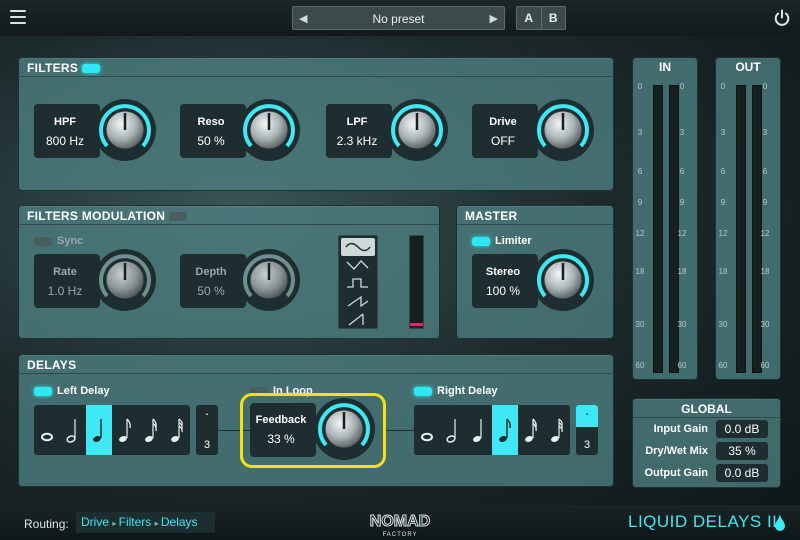 The width and height of the screenshot is (800, 540). What do you see at coordinates (563, 130) in the screenshot?
I see `drive-knob` at bounding box center [563, 130].